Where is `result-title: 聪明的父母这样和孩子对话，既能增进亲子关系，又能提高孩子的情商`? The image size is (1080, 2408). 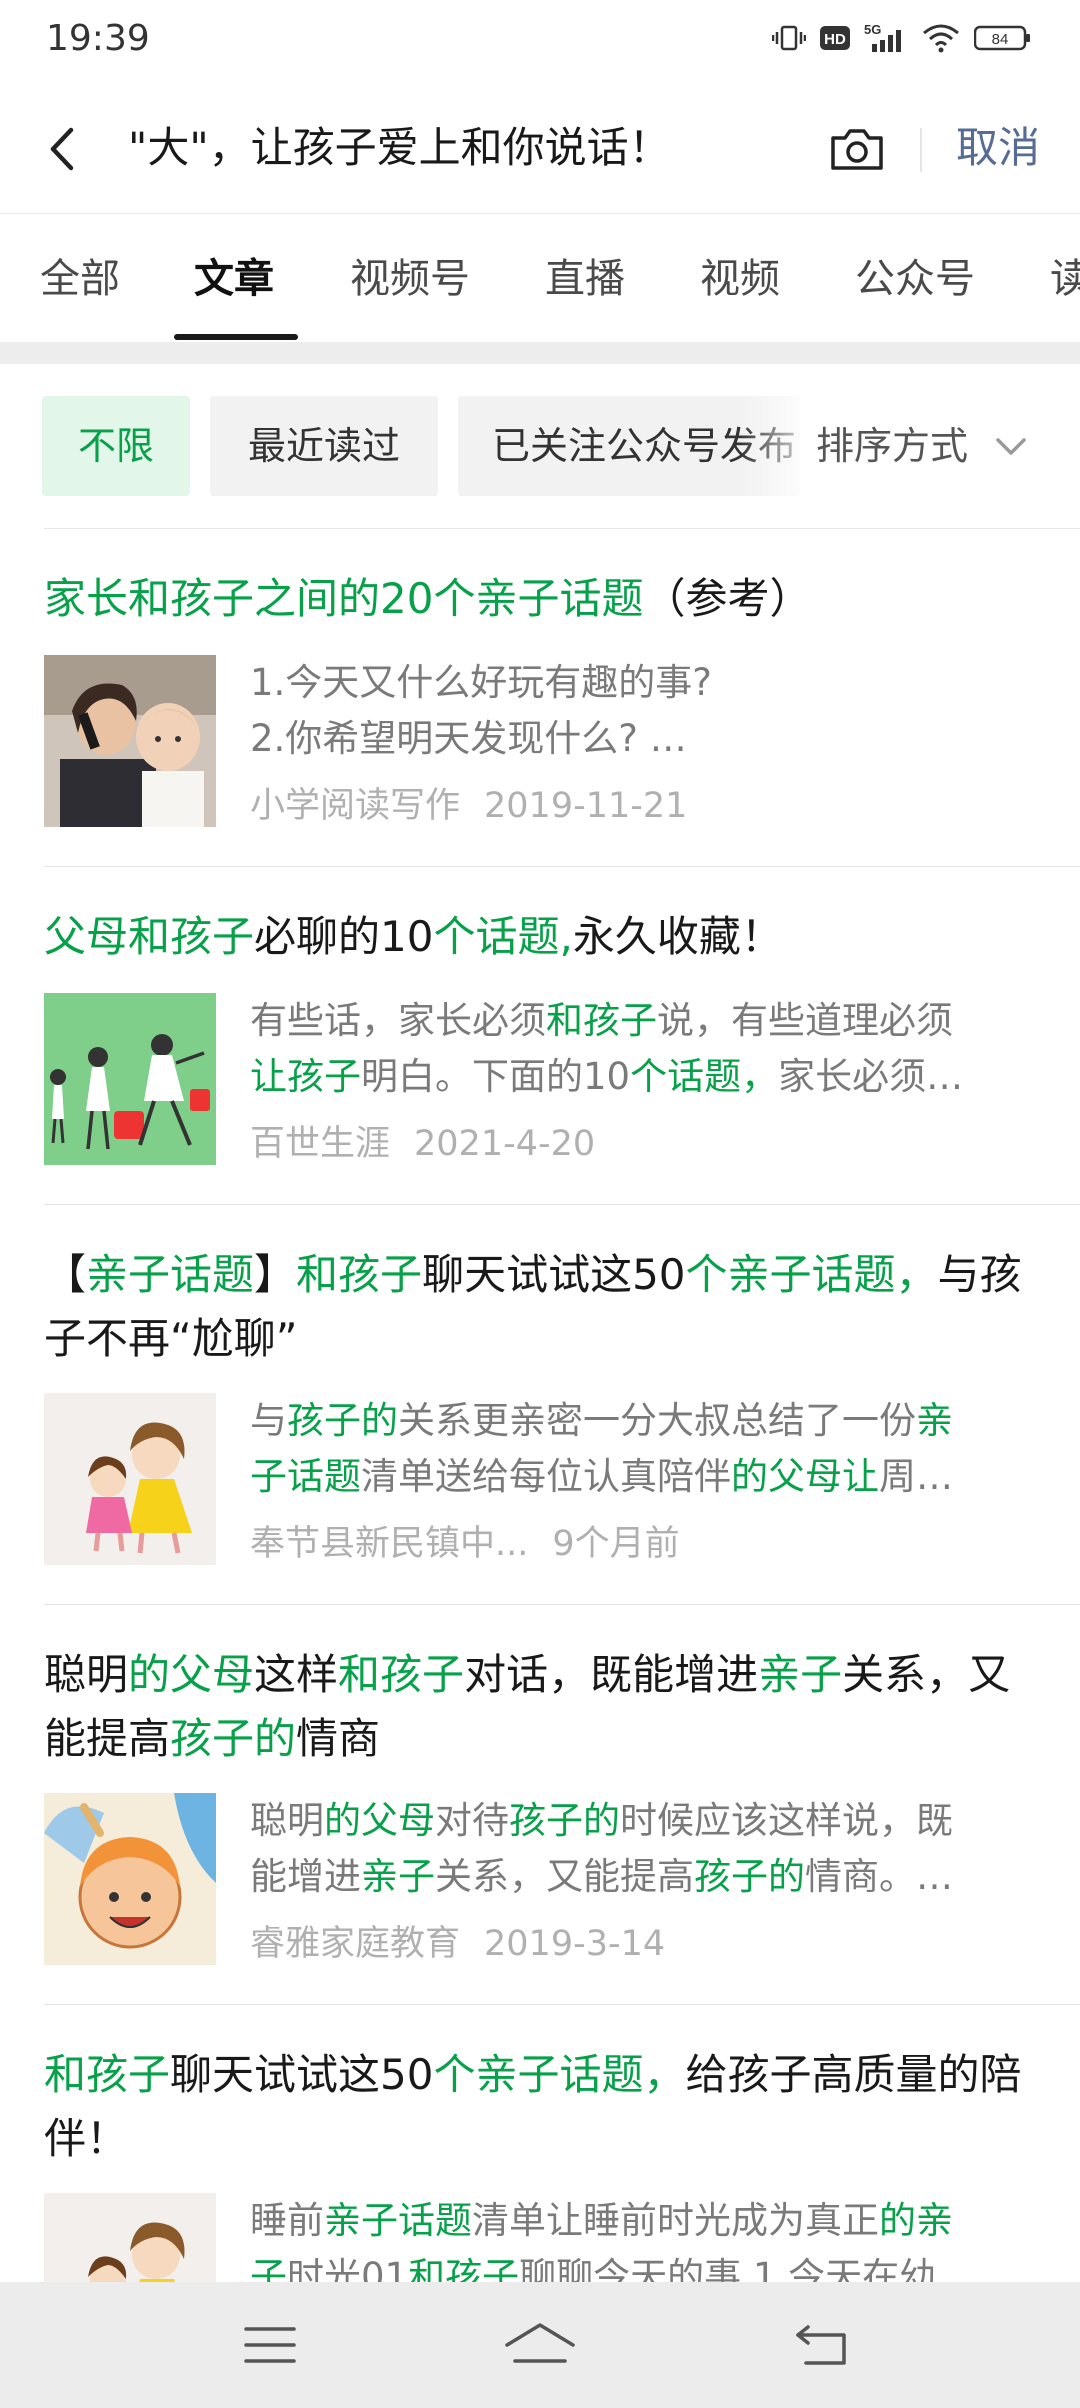
result-title: 聪明的父母这样和孩子对话，既能增进亲子关系，又能提高孩子的情商 is located at coordinates (544, 1707).